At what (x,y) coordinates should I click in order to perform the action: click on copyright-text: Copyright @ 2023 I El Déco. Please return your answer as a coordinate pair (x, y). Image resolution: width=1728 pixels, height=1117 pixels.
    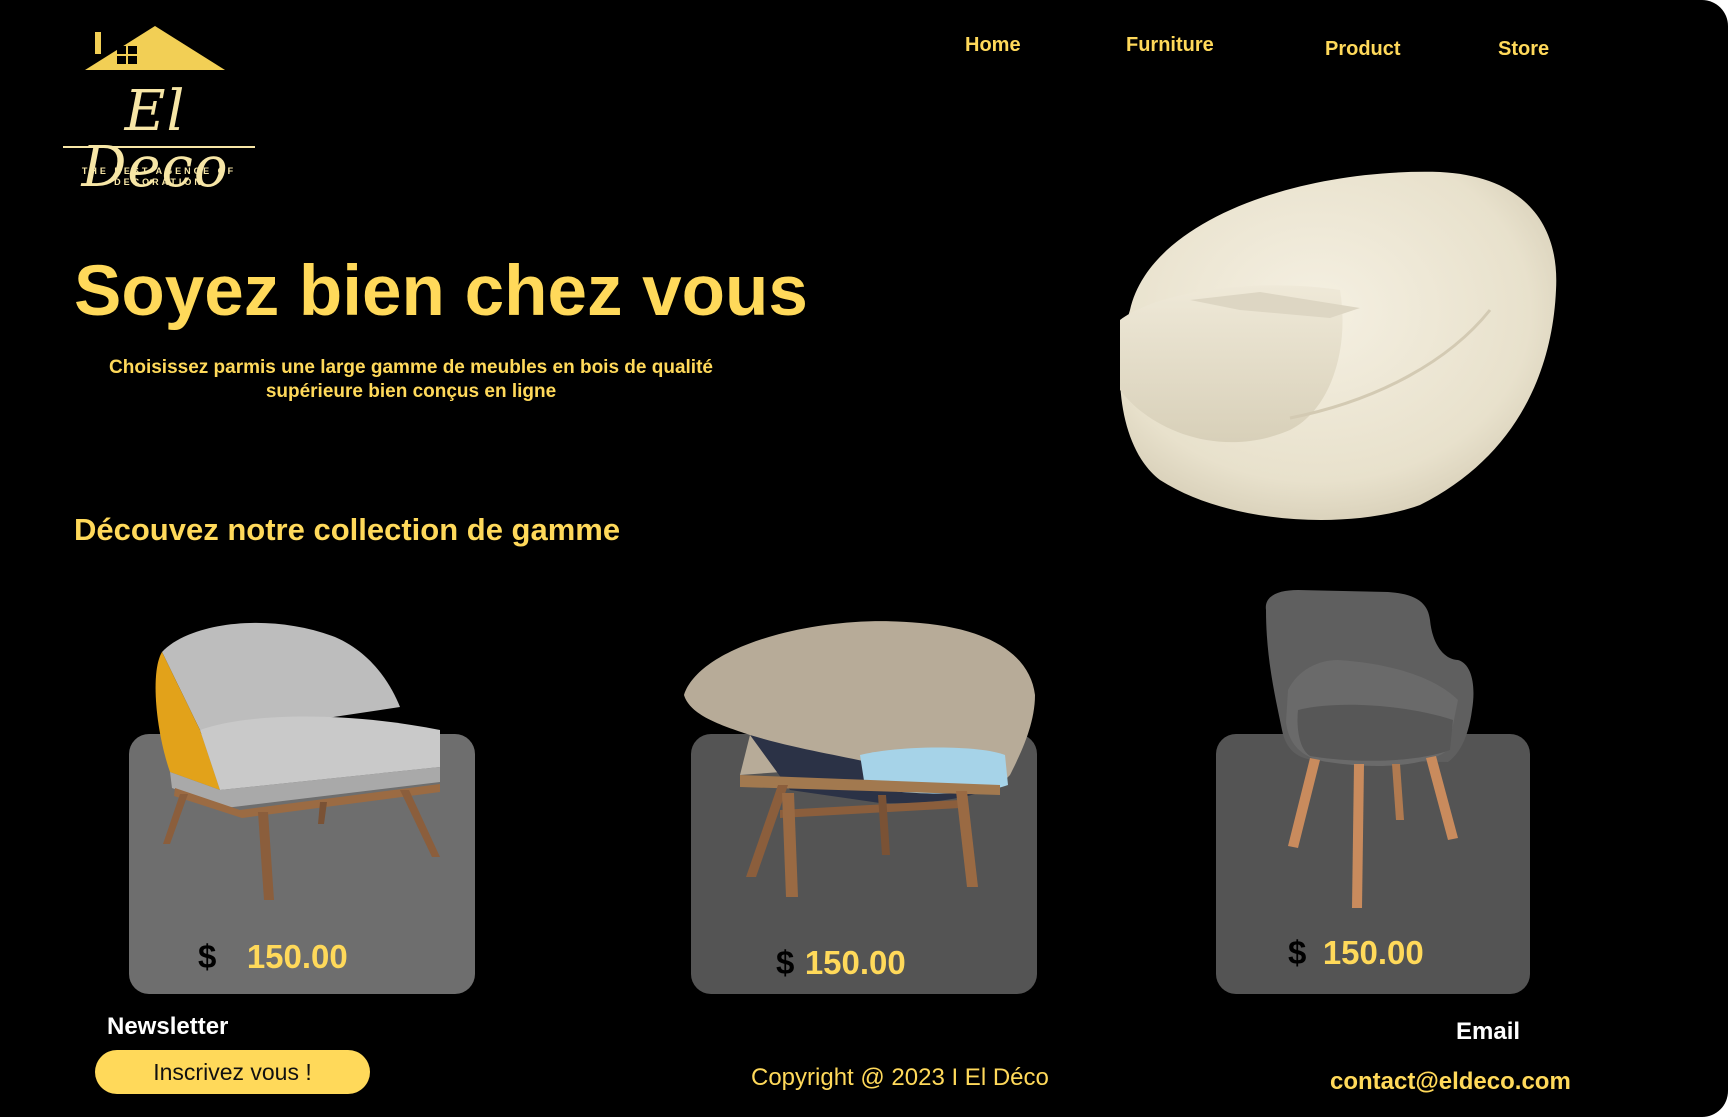
    Looking at the image, I should click on (900, 1077).